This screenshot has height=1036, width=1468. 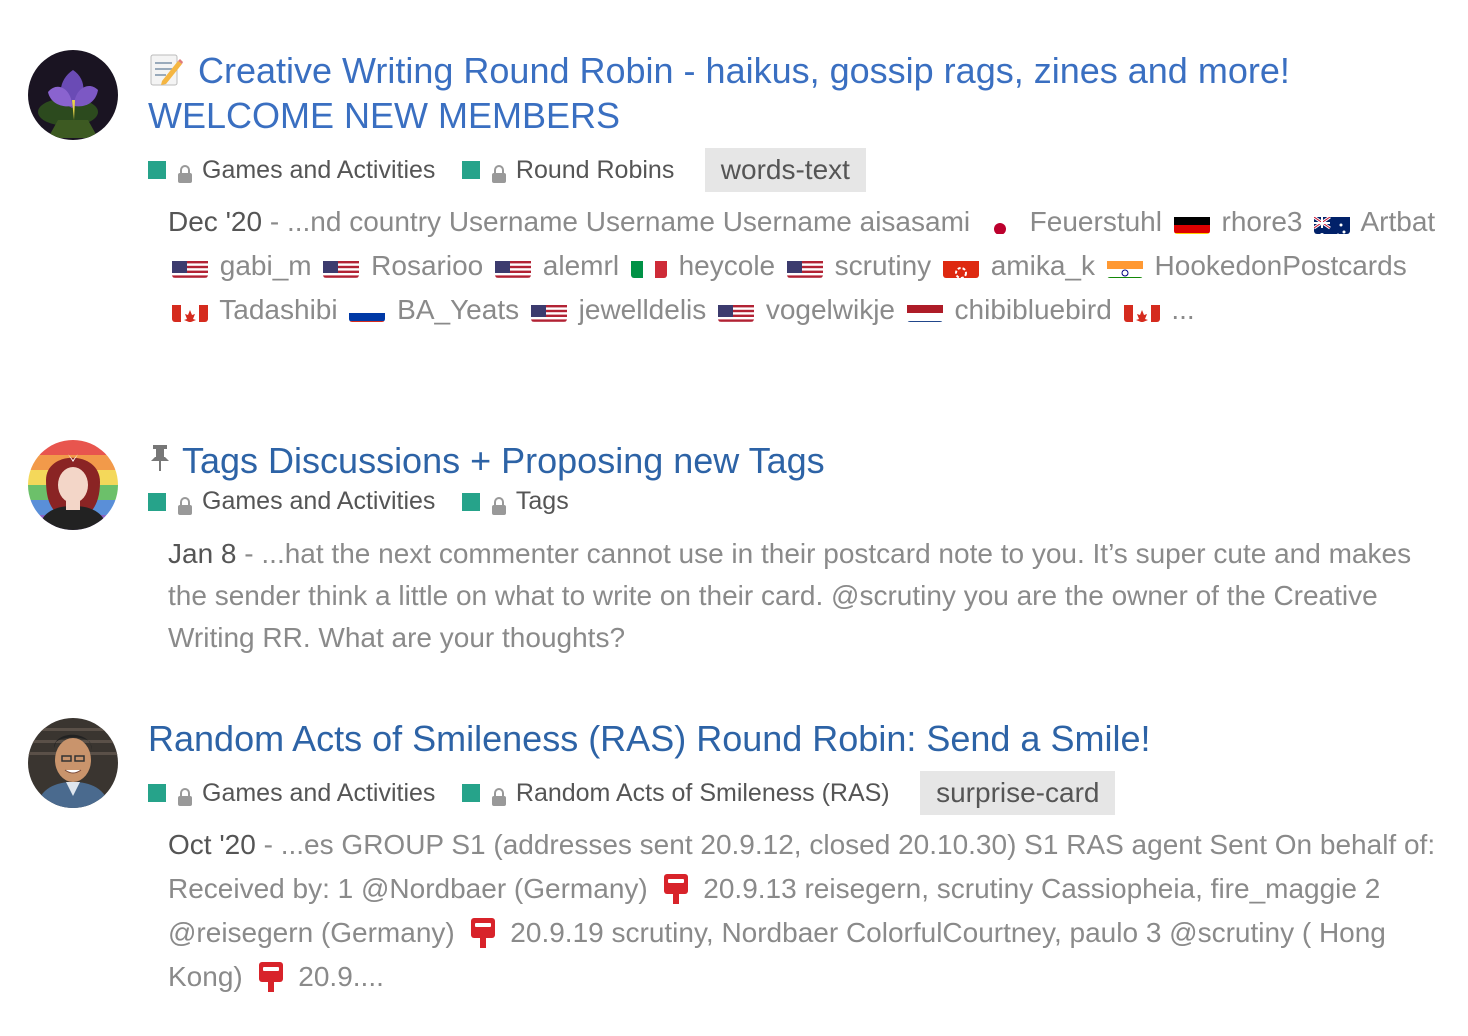 I want to click on flag-russia-icon, so click(x=367, y=310).